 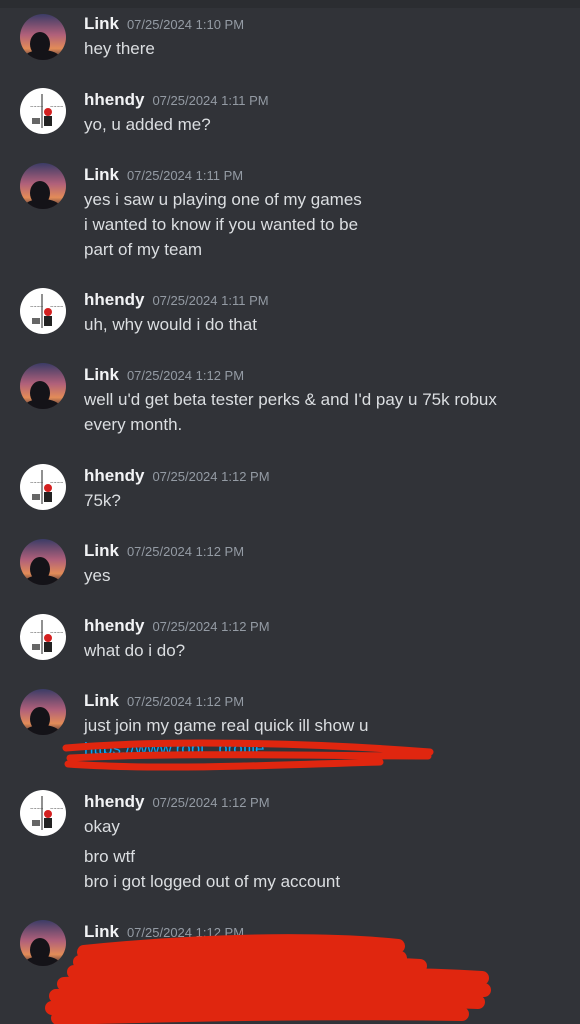 What do you see at coordinates (102, 500) in the screenshot?
I see `message-text: 75k?` at bounding box center [102, 500].